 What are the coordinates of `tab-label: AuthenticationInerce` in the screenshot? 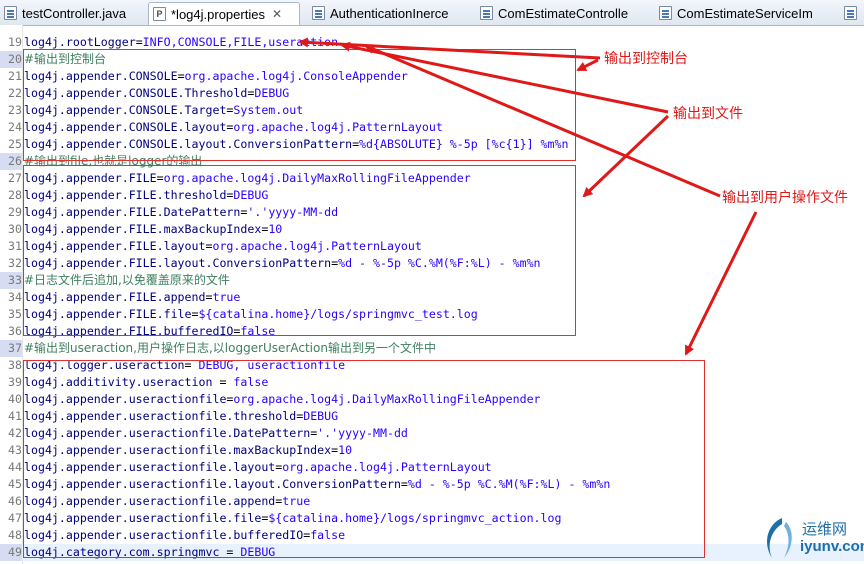 It's located at (389, 13).